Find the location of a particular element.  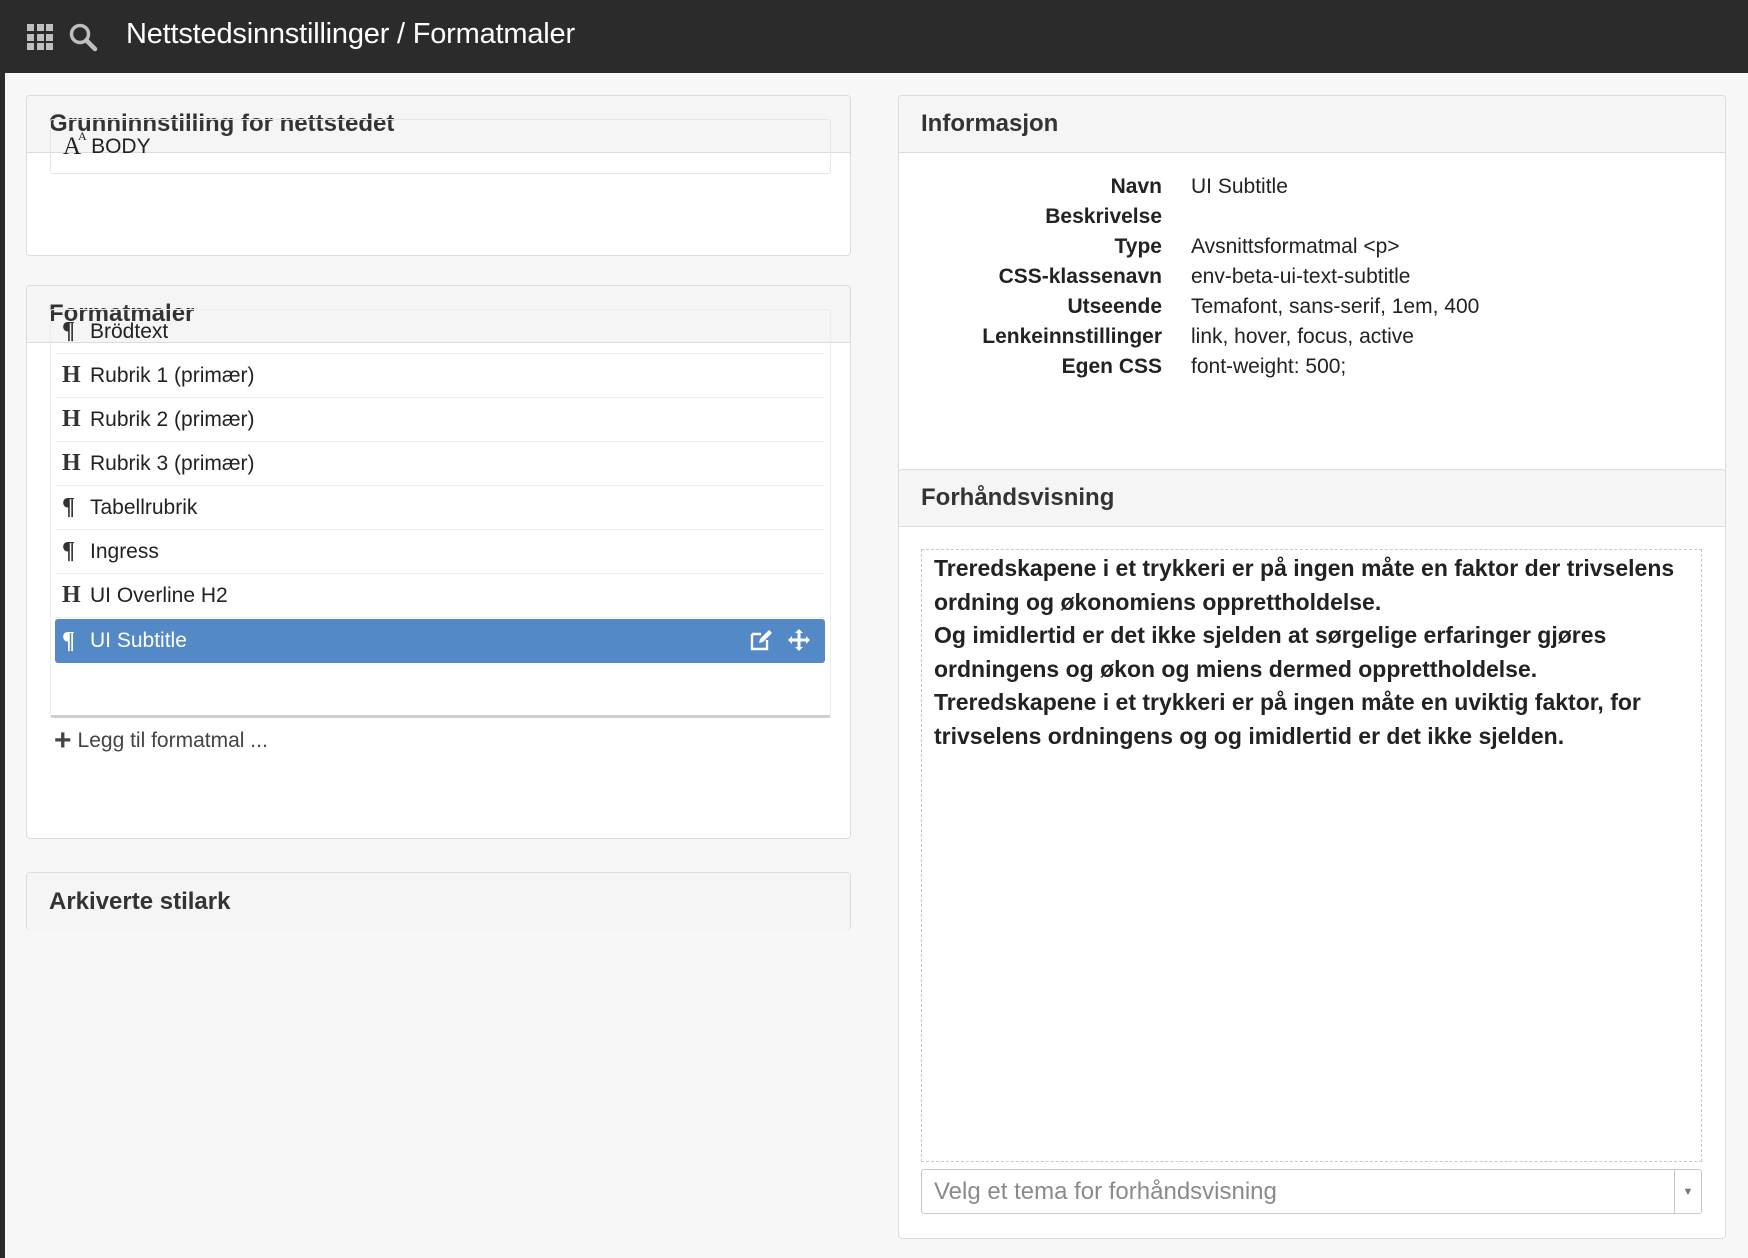

top-bar: Nettstedsinnstillinger / Formatmaler is located at coordinates (874, 36).